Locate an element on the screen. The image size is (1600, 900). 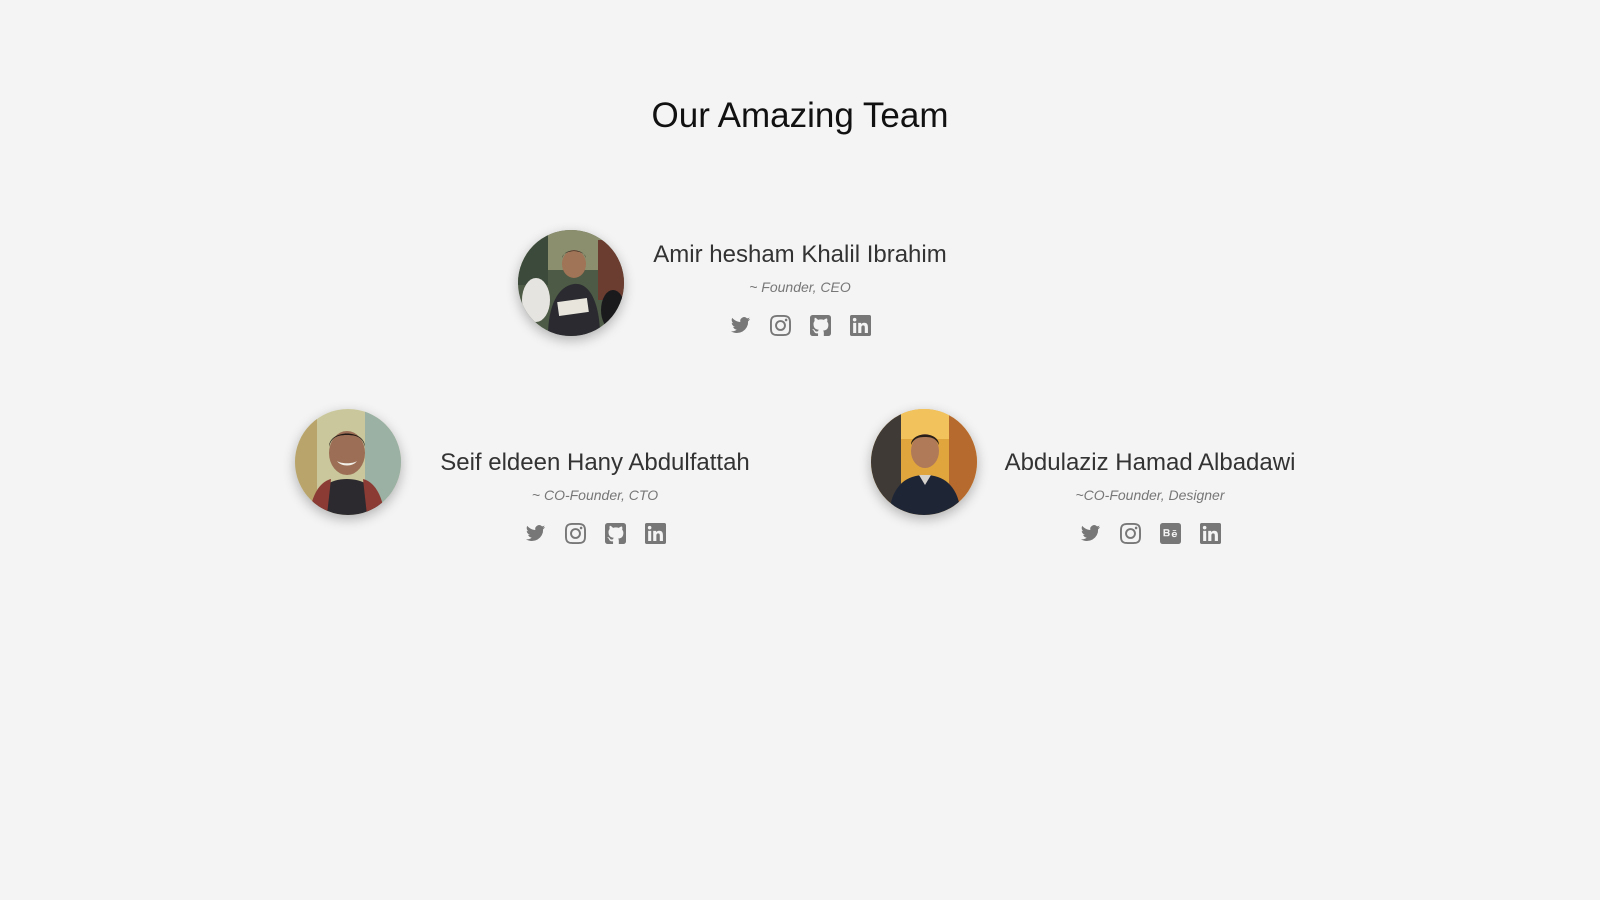
member-role: ~ Founder, CEO is located at coordinates (800, 287).